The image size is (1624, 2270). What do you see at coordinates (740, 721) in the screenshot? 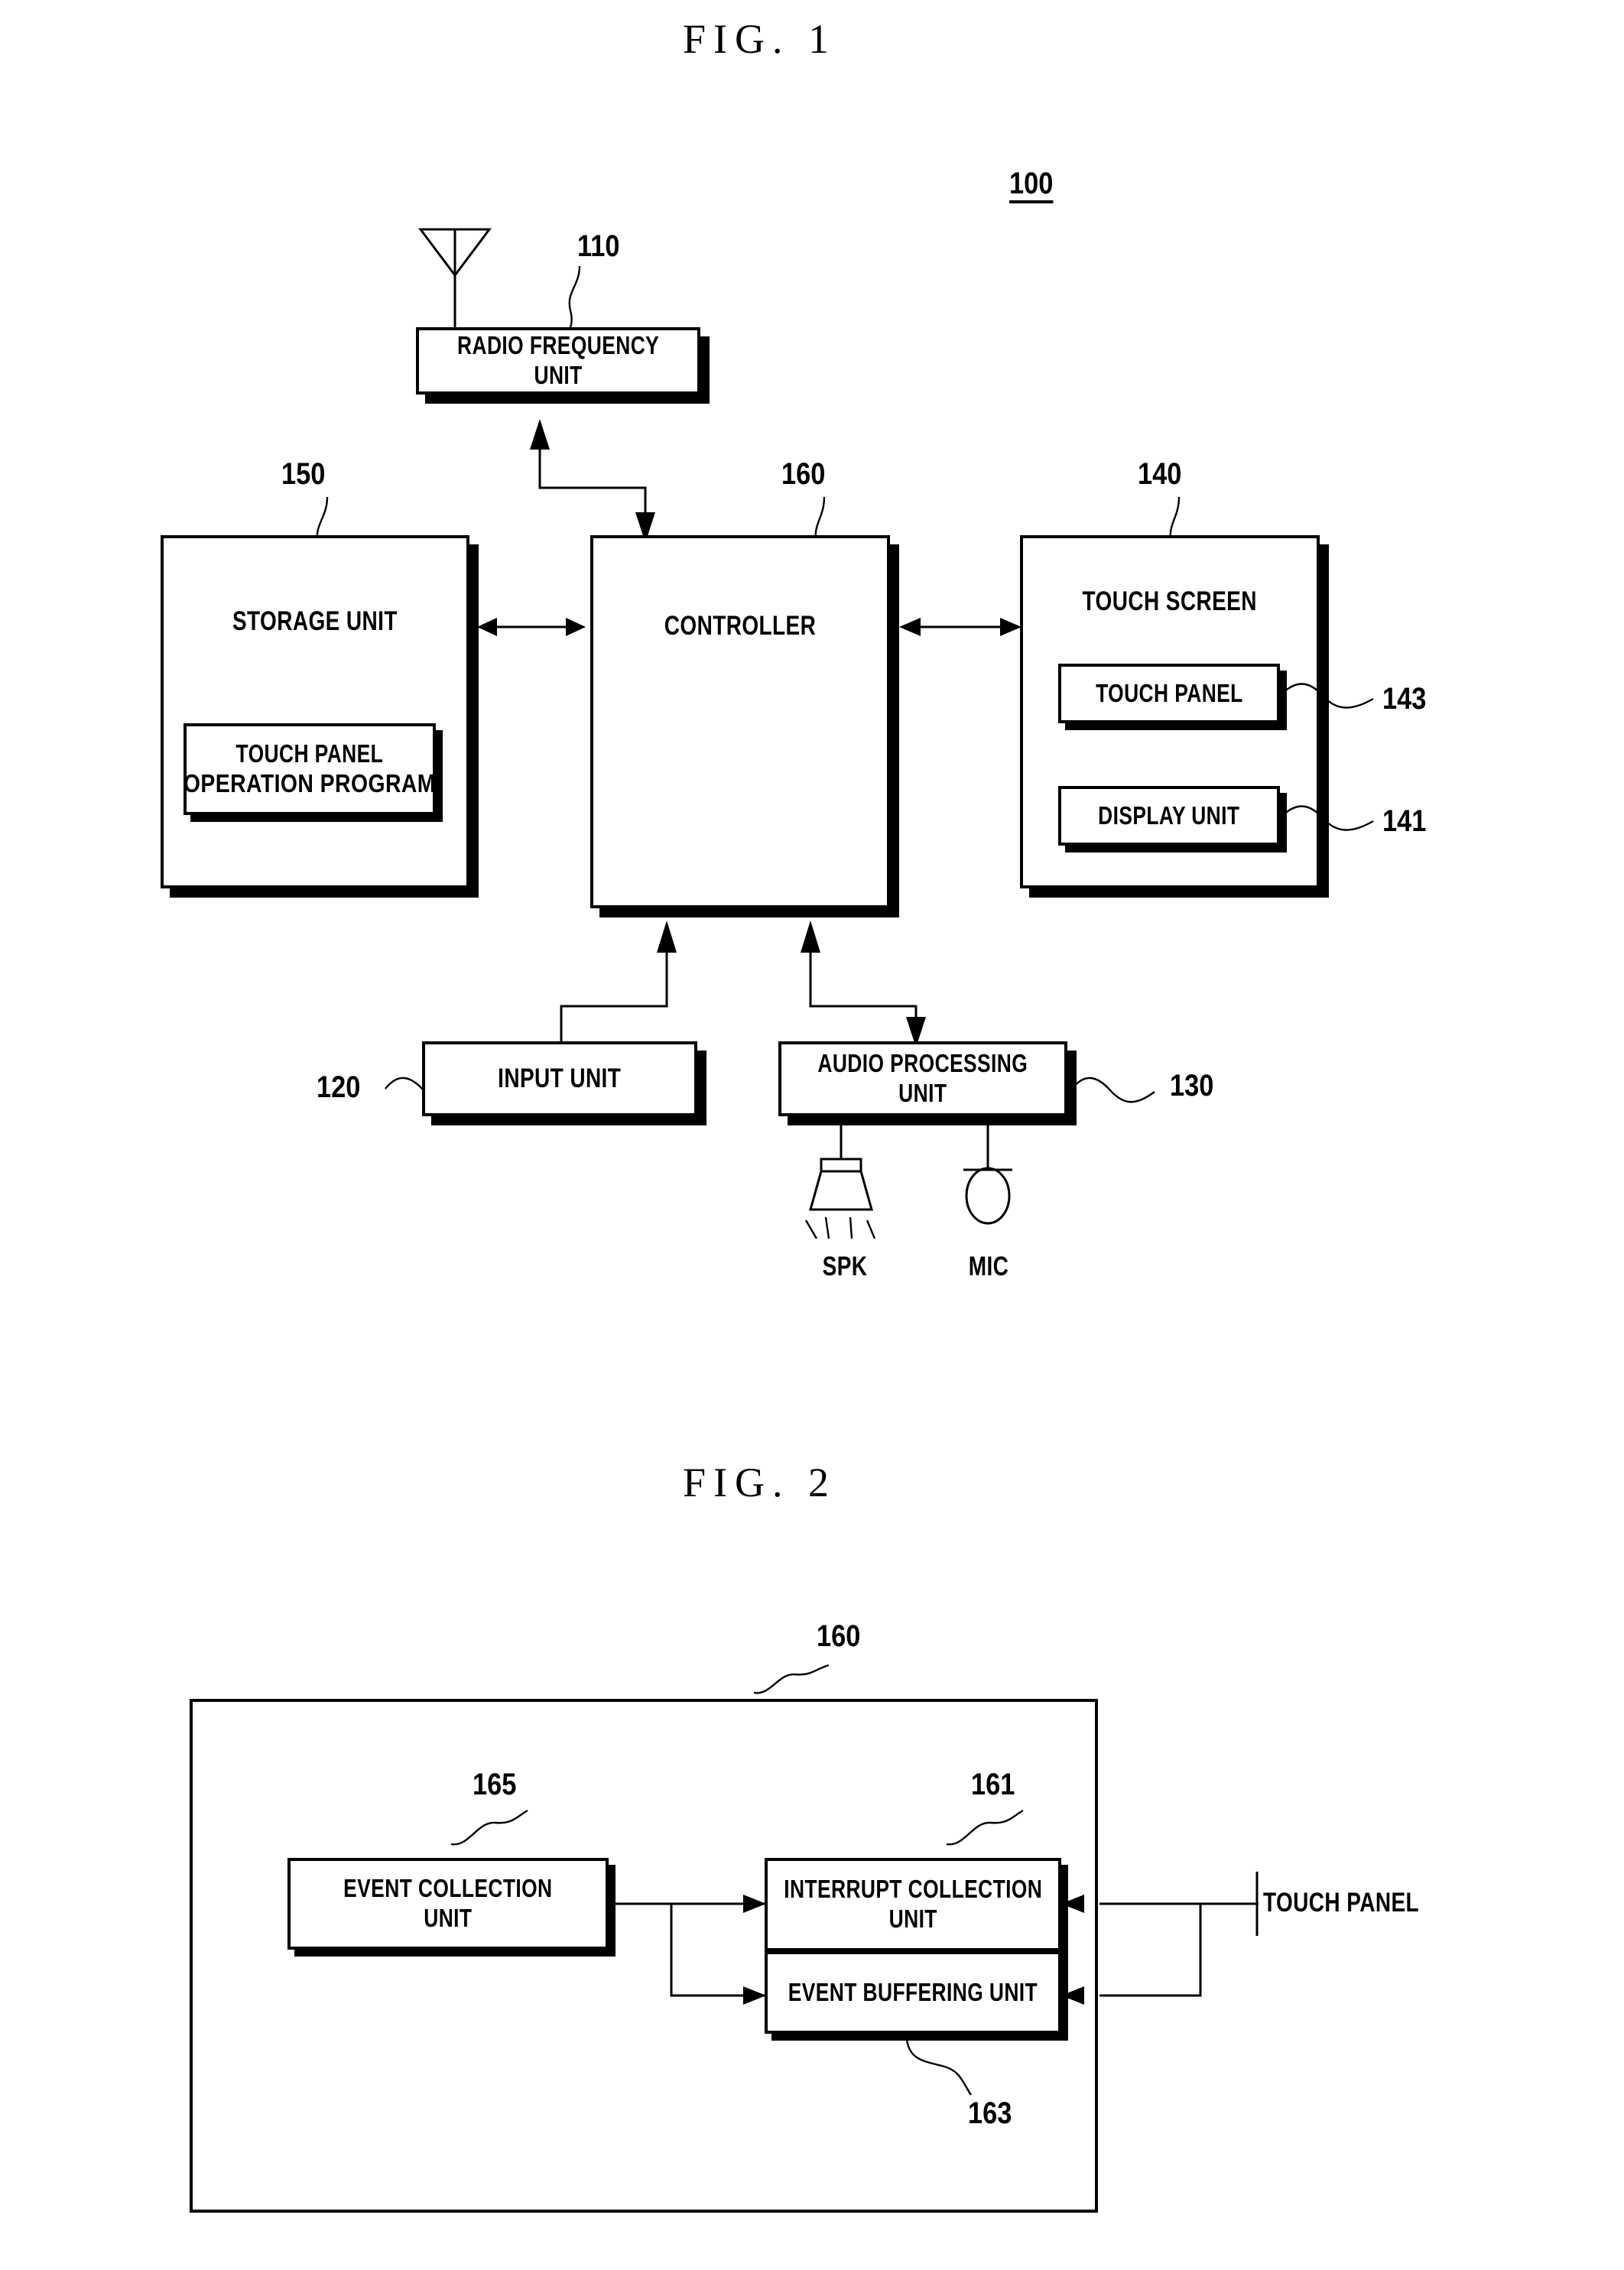
I see `controller-block: CONTROLLER` at bounding box center [740, 721].